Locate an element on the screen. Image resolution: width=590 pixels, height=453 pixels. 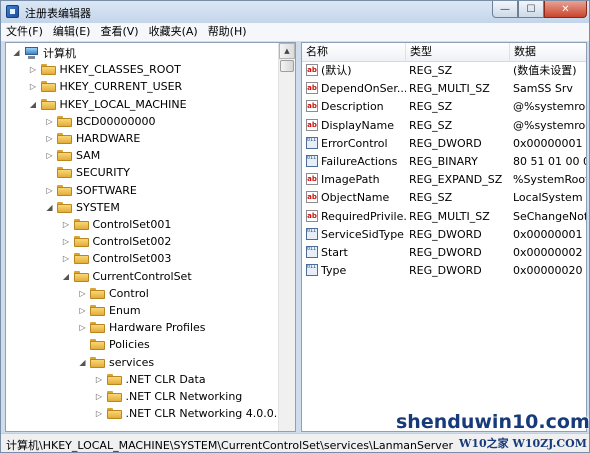
tree-node-label: Hardware Profiles is located at coordinates (157, 328).